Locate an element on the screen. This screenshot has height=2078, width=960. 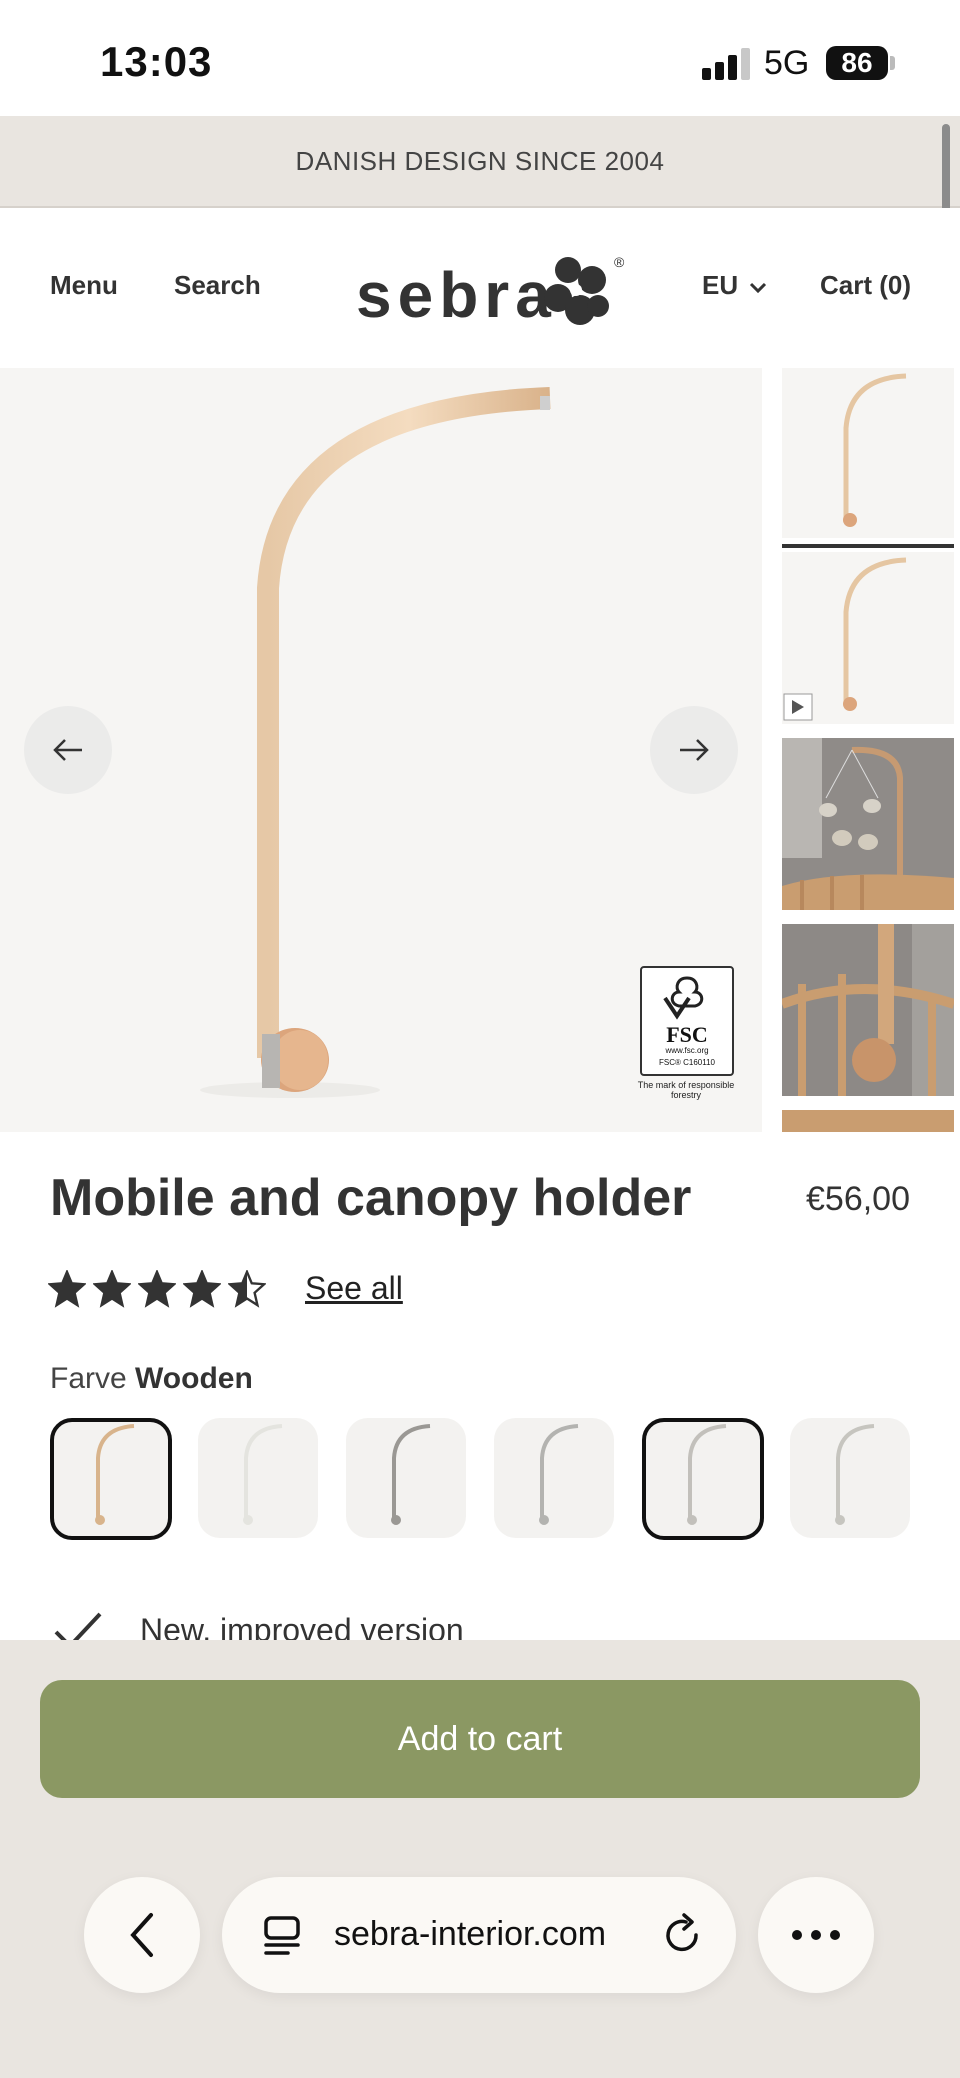
next-image-button is located at coordinates (694, 750).